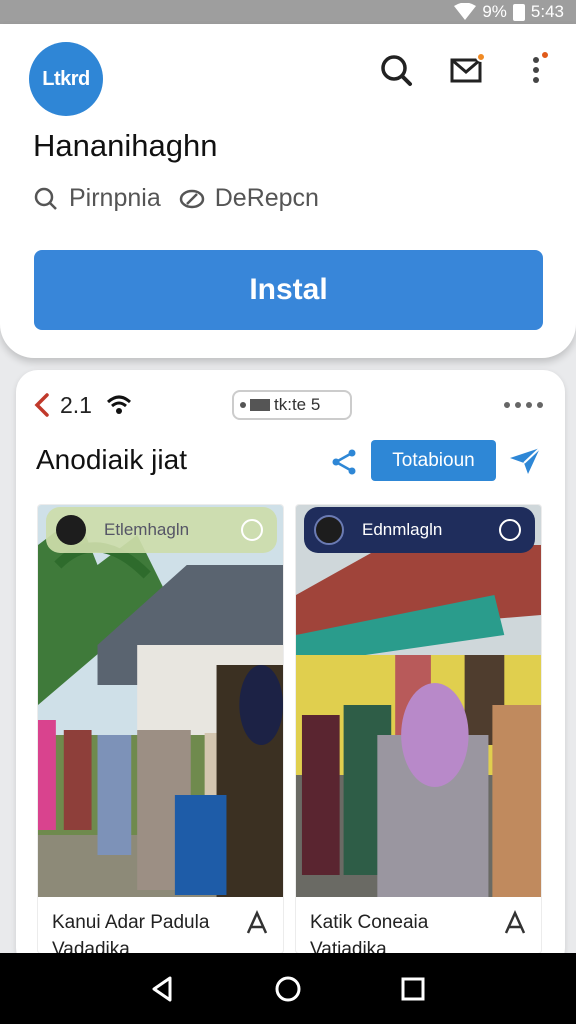 This screenshot has width=576, height=1024. I want to click on install-button: Instal, so click(288, 290).